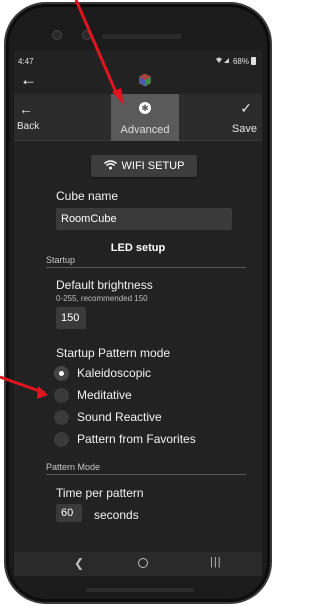  I want to click on wifi-icon, so click(110, 166).